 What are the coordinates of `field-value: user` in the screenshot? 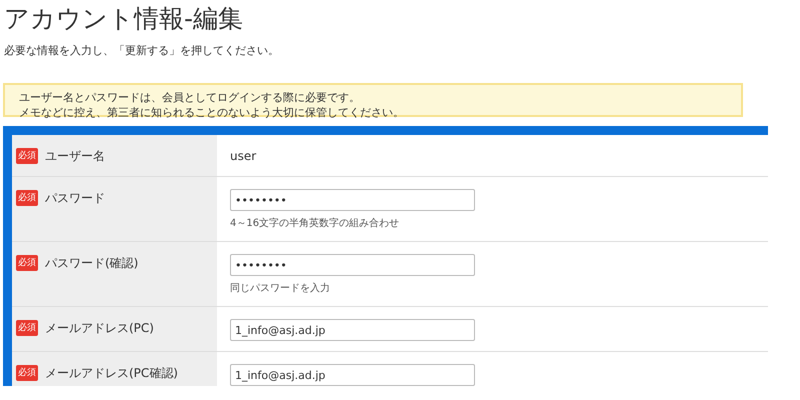 It's located at (243, 156).